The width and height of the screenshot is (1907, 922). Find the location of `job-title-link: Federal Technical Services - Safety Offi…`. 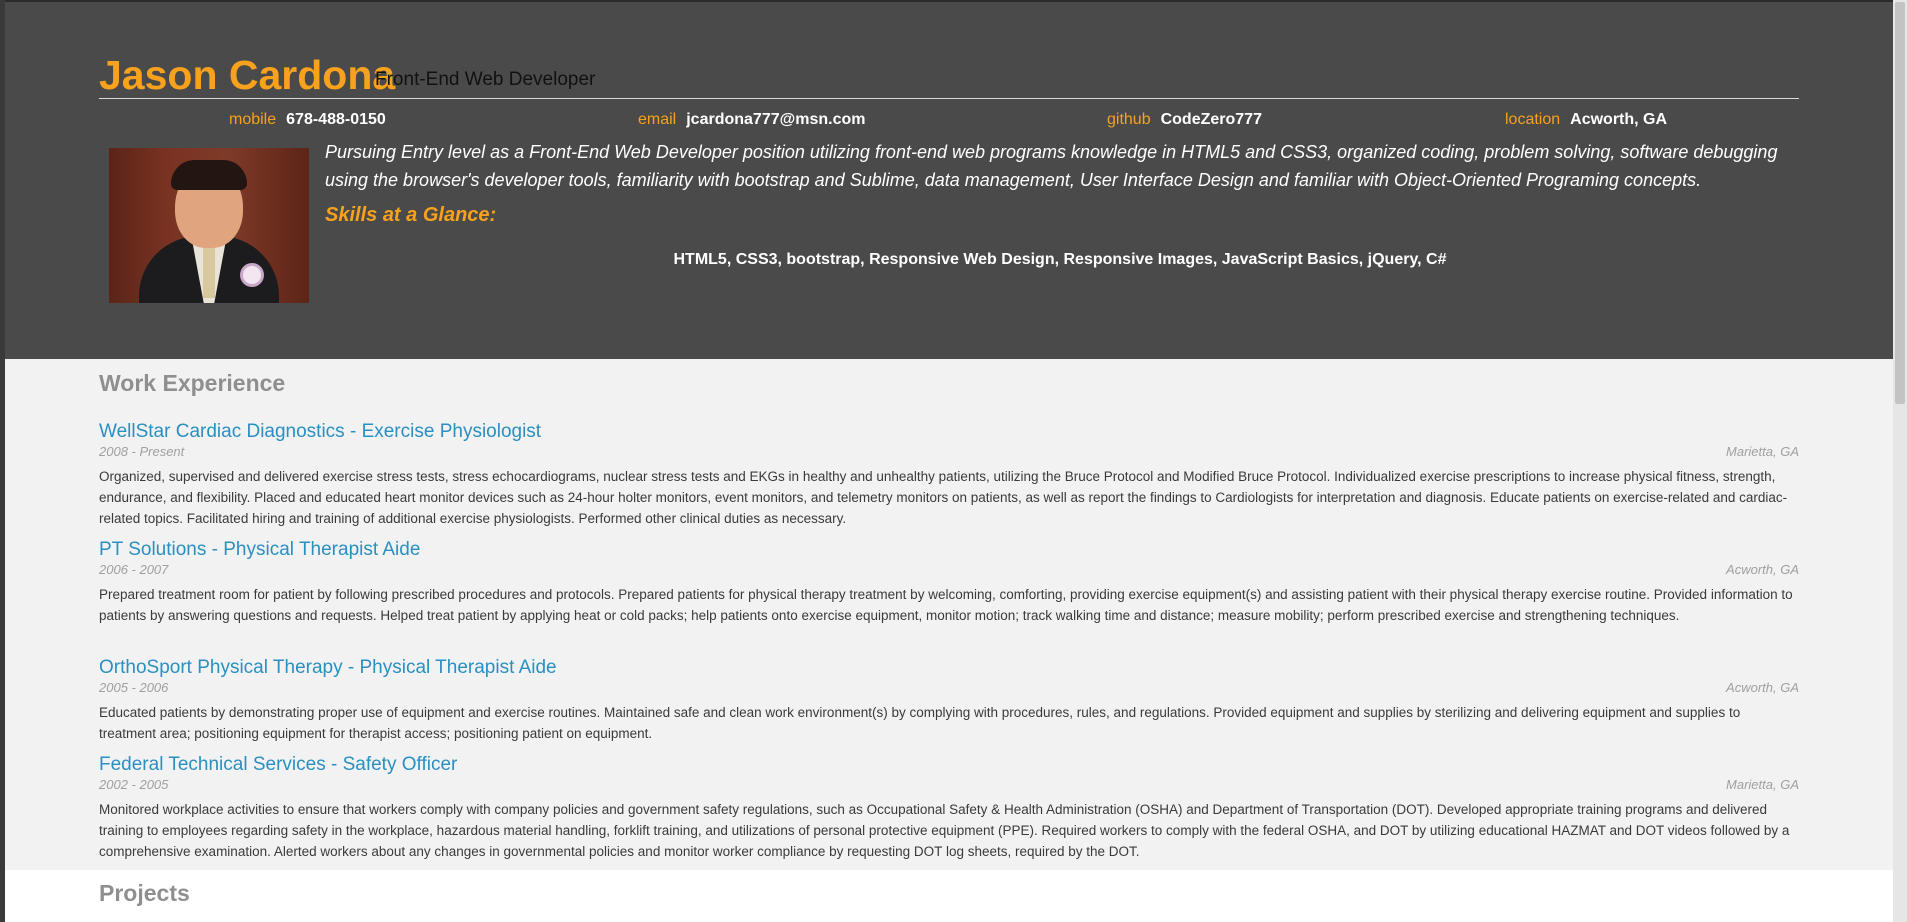

job-title-link: Federal Technical Services - Safety Offi… is located at coordinates (949, 765).